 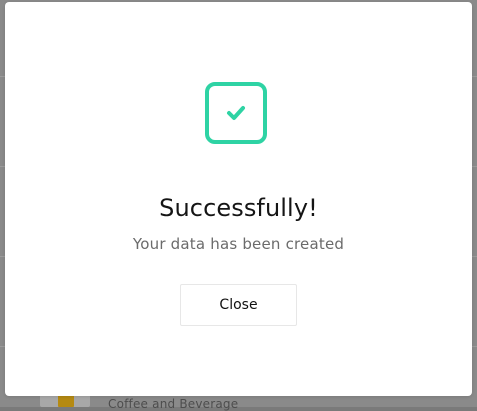 What do you see at coordinates (173, 404) in the screenshot?
I see `product-category-label: Coffee and Beverage` at bounding box center [173, 404].